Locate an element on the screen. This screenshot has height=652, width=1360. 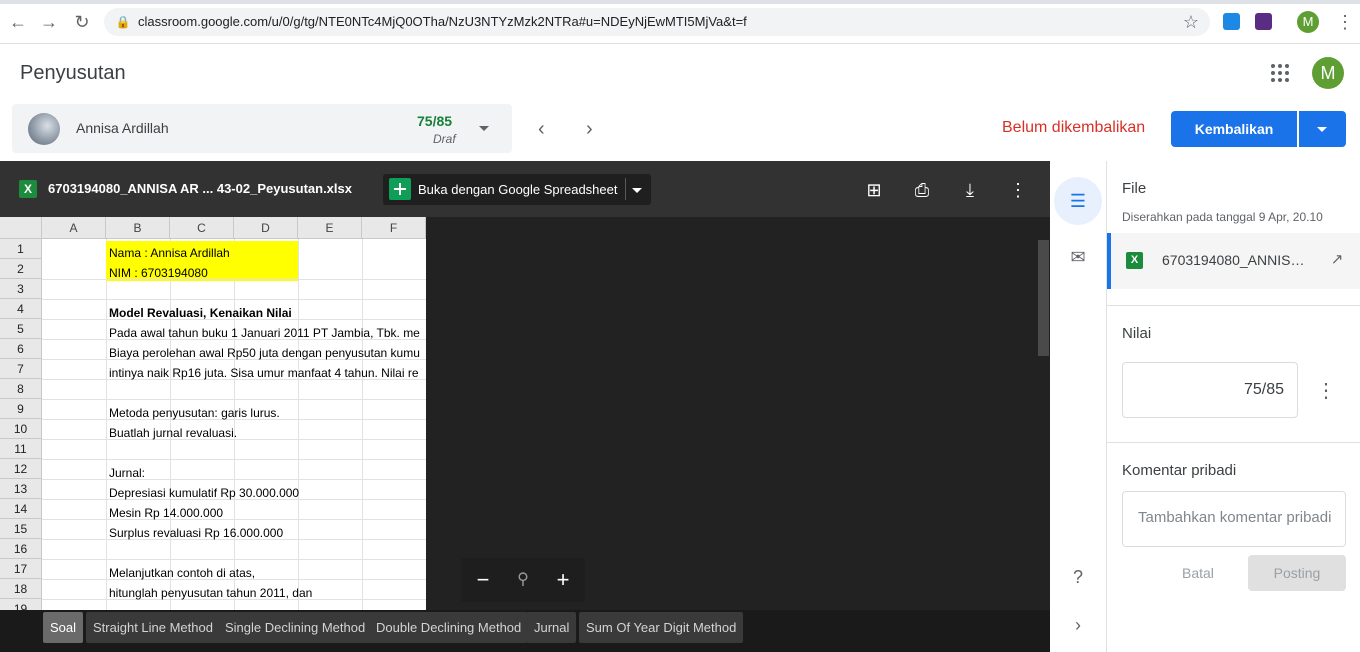
comment-section-title: Komentar pribadi is located at coordinates (1179, 470).